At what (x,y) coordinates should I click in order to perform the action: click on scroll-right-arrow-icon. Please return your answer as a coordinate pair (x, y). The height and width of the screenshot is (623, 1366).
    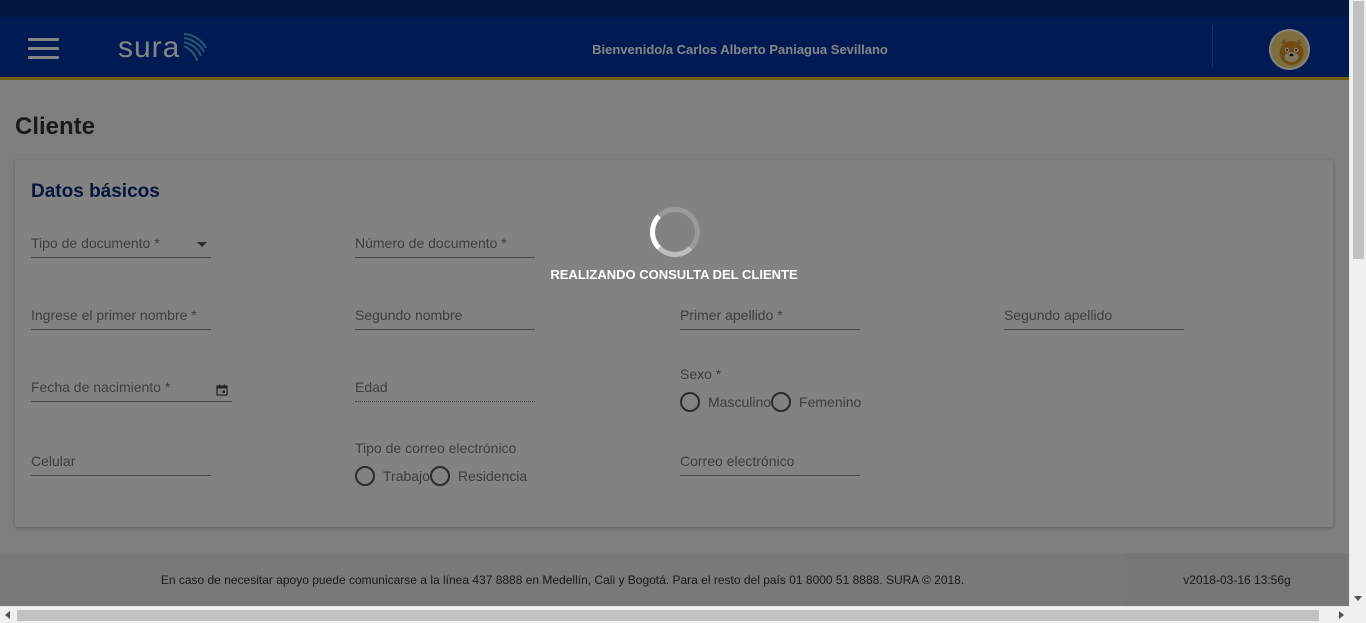
    Looking at the image, I should click on (1341, 615).